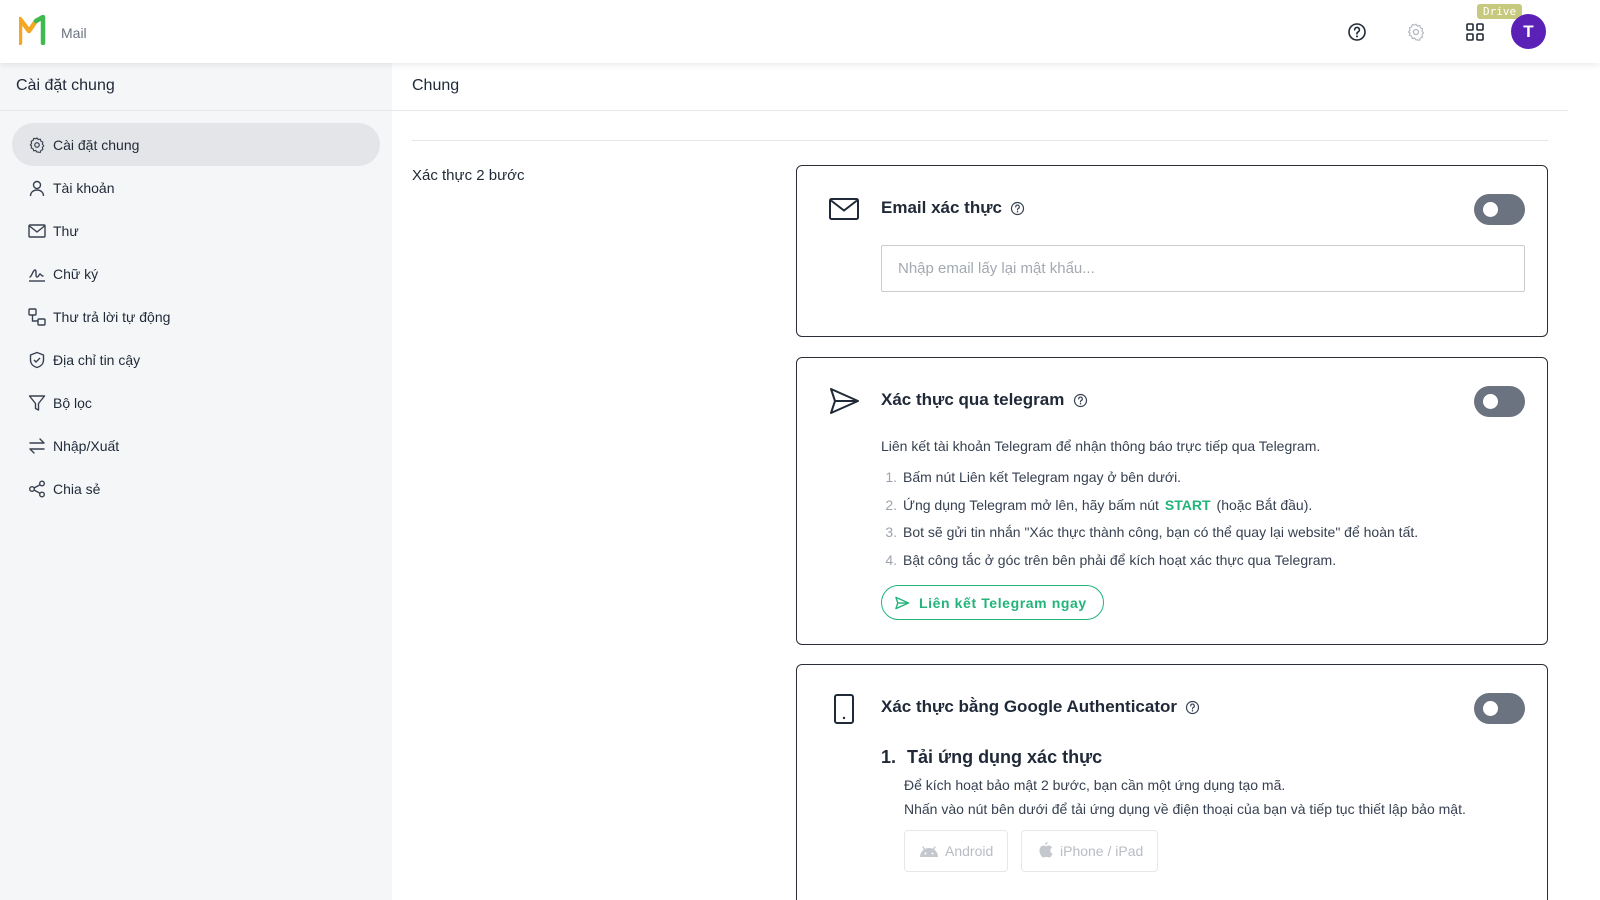 The image size is (1600, 900). Describe the element at coordinates (196, 402) in the screenshot. I see `sidebar-item-filter: Bộ lọc` at that location.